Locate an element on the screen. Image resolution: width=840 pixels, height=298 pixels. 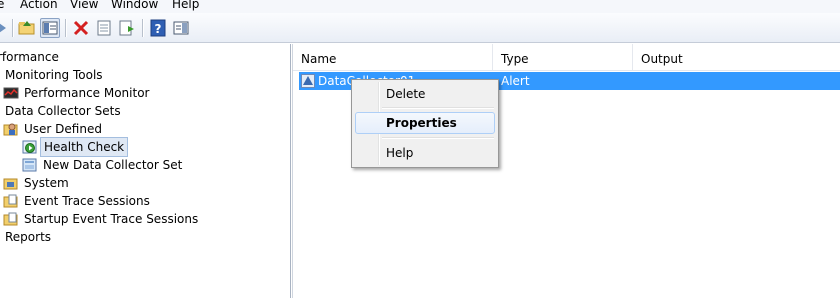
menu-bar: e Action View Window Help is located at coordinates (420, 6).